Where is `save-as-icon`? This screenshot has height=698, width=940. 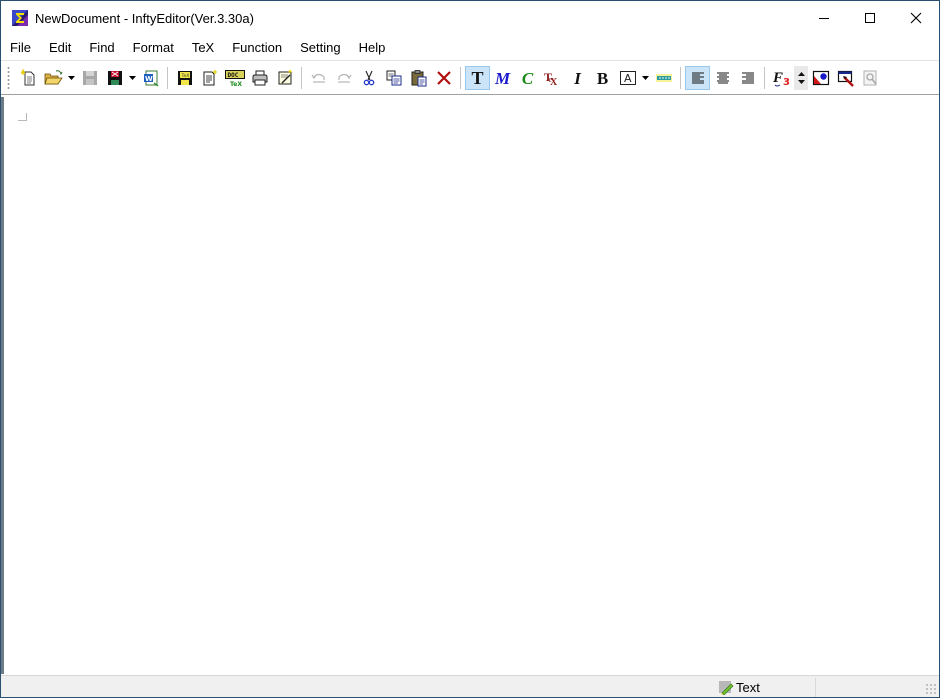 save-as-icon is located at coordinates (114, 78).